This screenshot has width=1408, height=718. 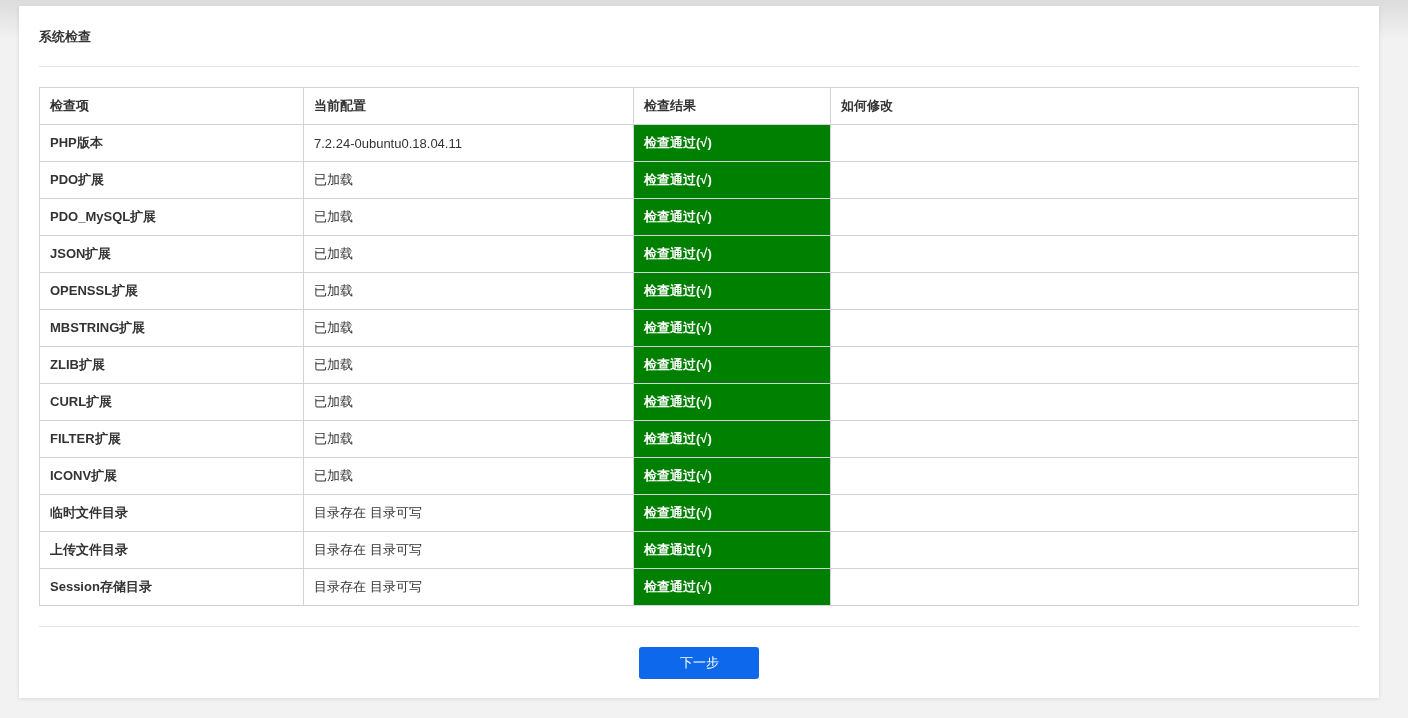 I want to click on next-button: 下一步, so click(x=699, y=663).